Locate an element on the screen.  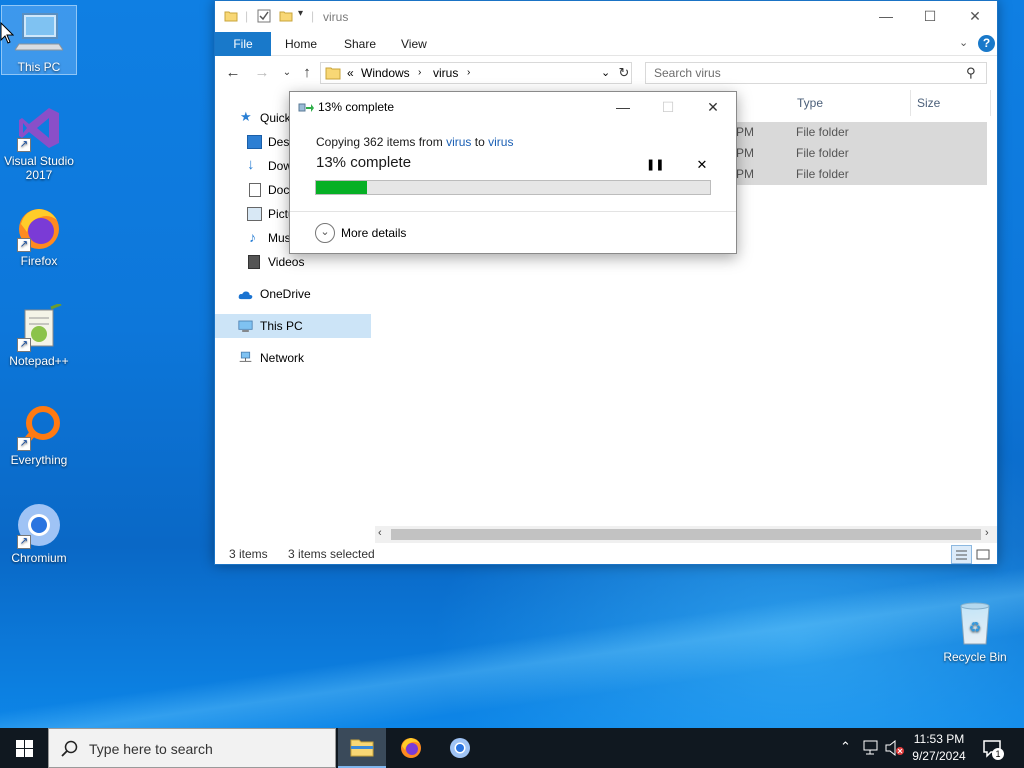
taskbar-clock: 11:53 PM 9/27/2024 is located at coordinates (939, 748).